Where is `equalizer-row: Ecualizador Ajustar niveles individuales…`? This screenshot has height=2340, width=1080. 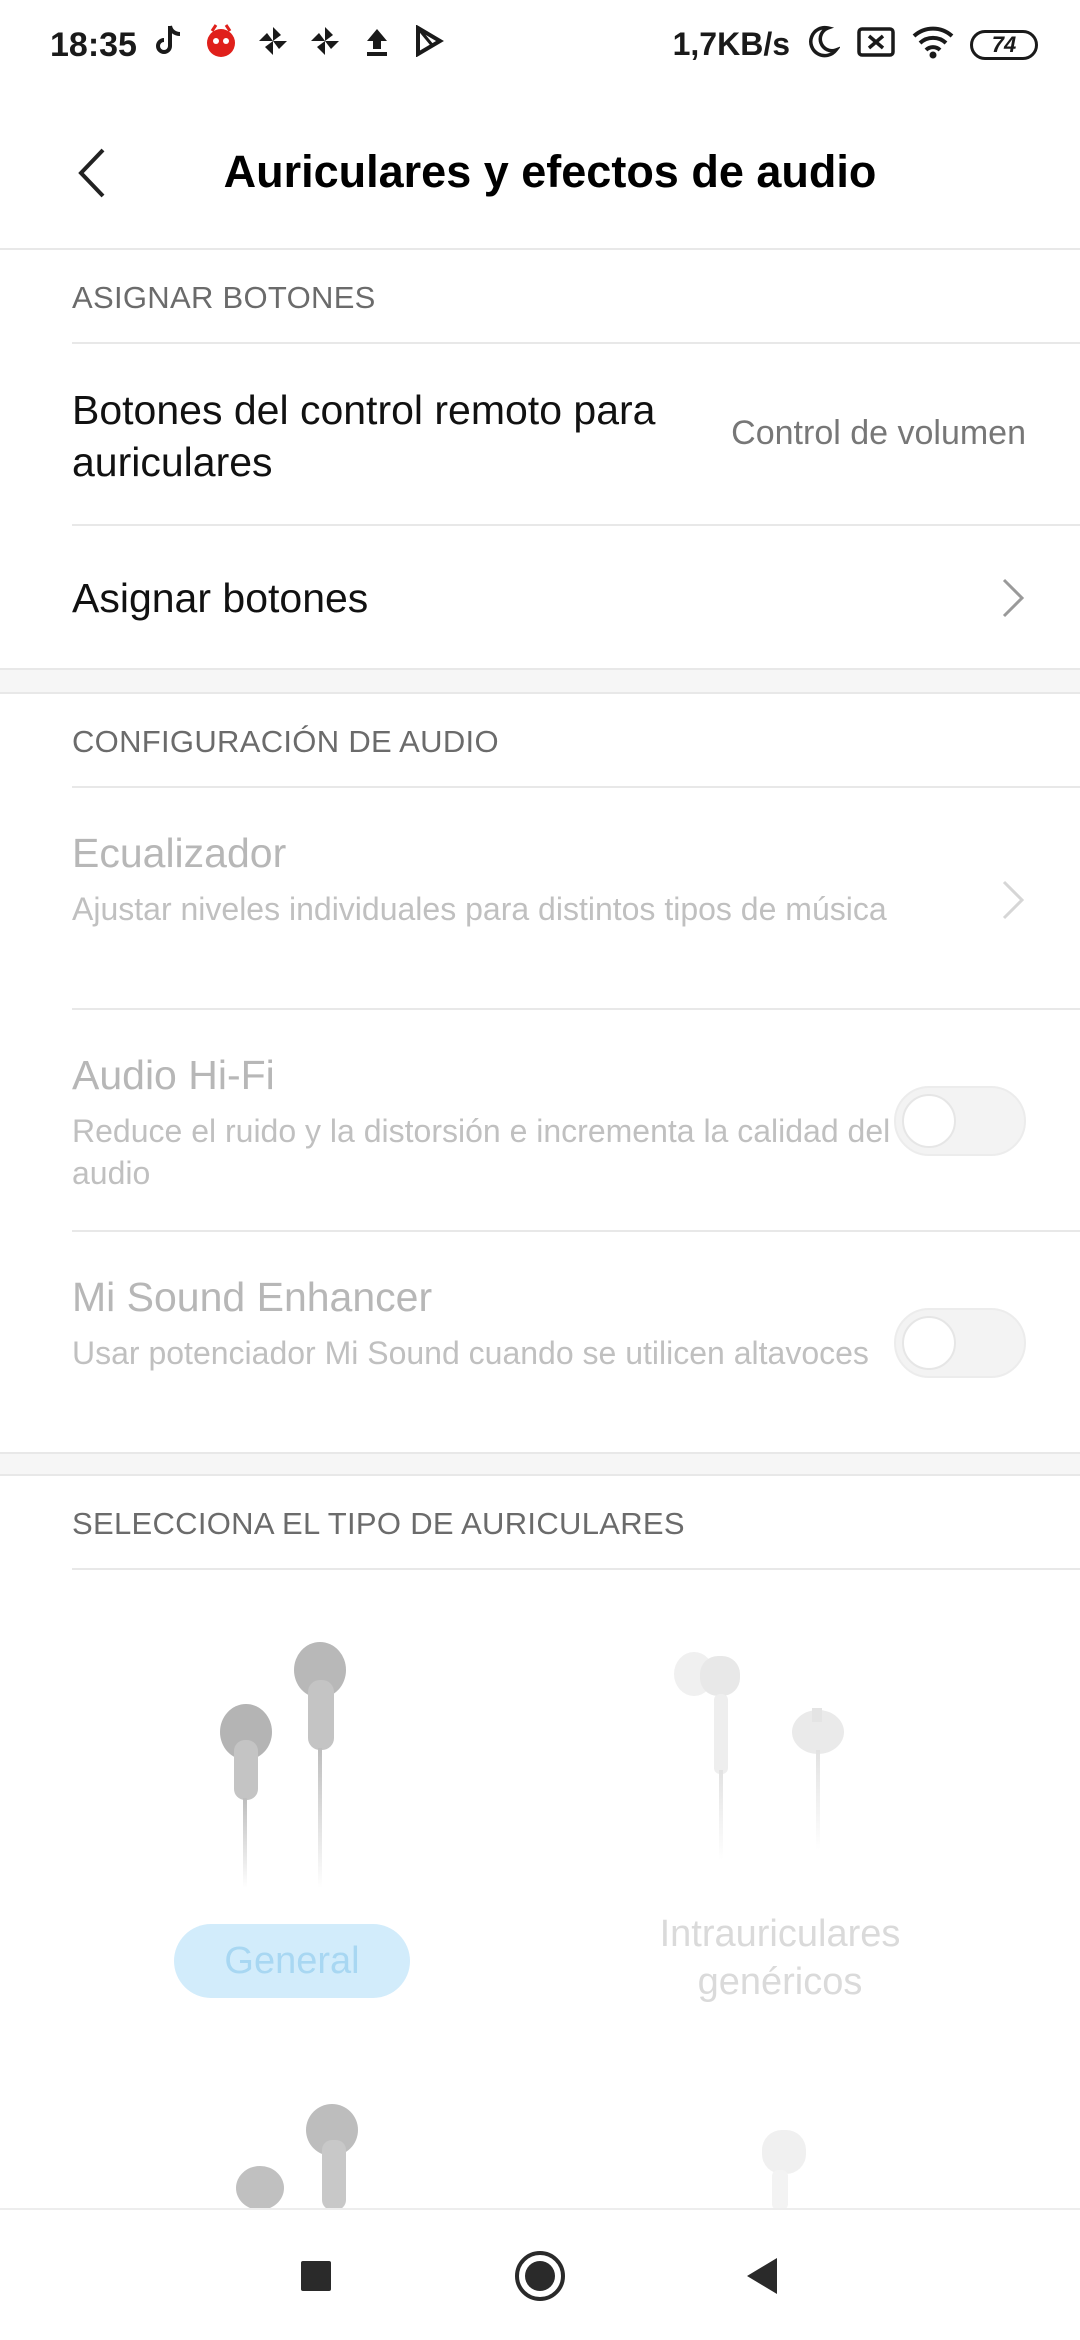 equalizer-row: Ecualizador Ajustar niveles individuales… is located at coordinates (540, 898).